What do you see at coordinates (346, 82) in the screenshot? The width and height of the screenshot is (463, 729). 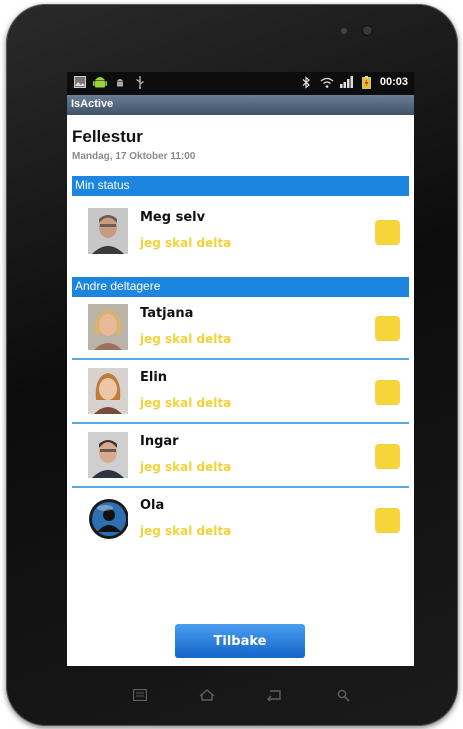 I see `signal-icon` at bounding box center [346, 82].